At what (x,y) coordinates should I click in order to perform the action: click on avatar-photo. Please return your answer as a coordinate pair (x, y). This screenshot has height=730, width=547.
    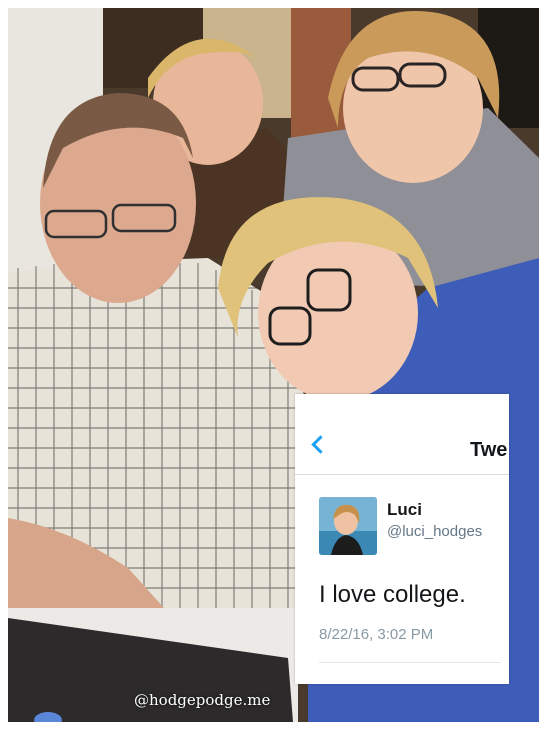
    Looking at the image, I should click on (348, 526).